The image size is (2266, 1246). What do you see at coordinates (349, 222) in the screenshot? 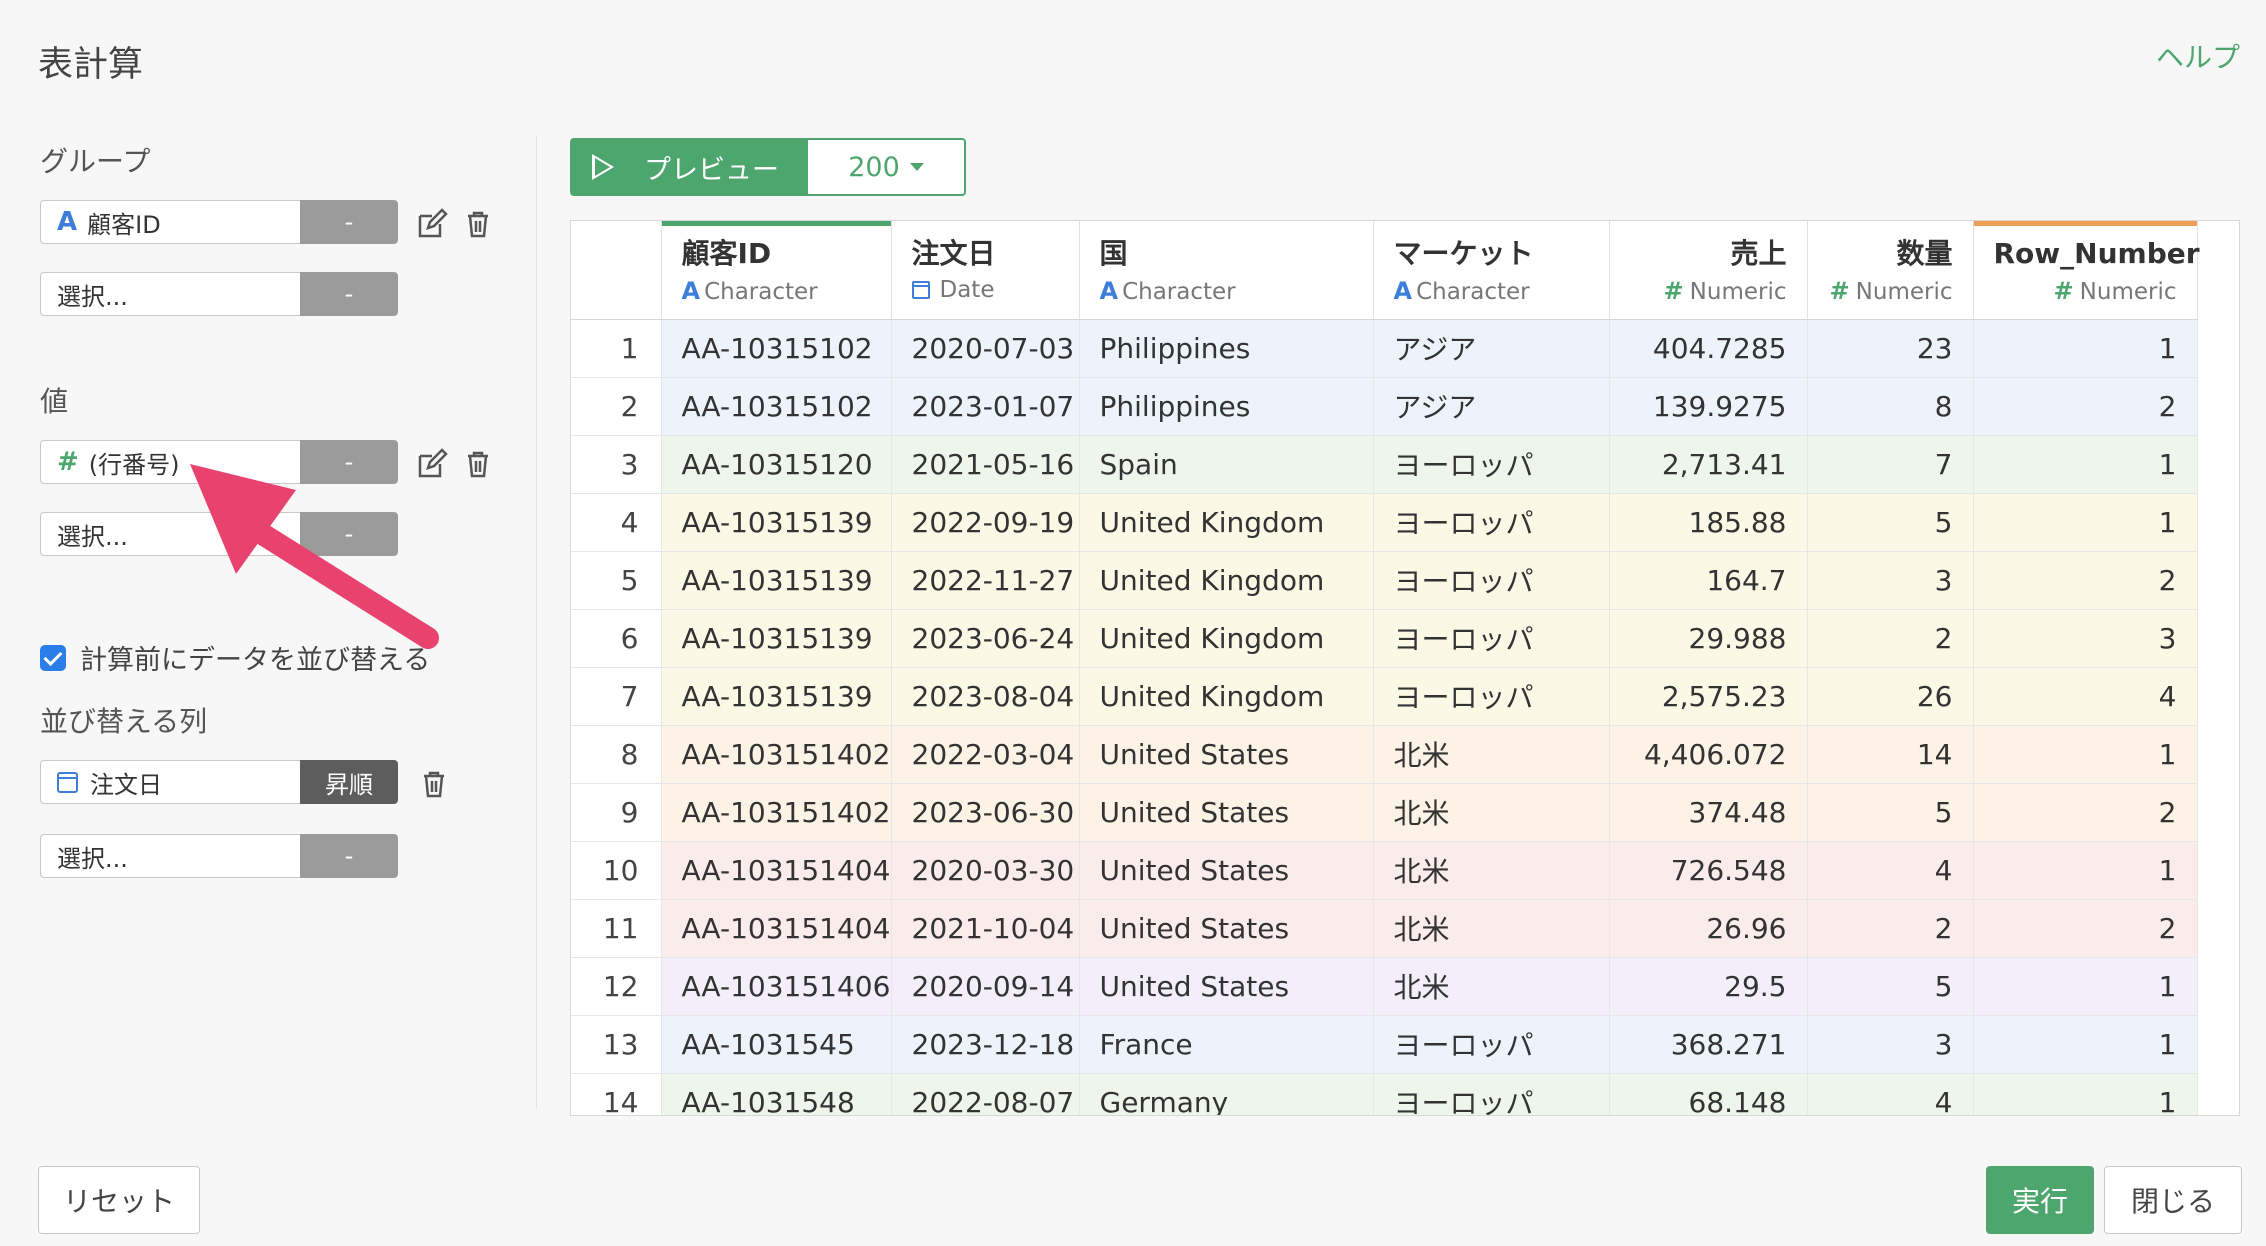
I see `group-remove-button: -` at bounding box center [349, 222].